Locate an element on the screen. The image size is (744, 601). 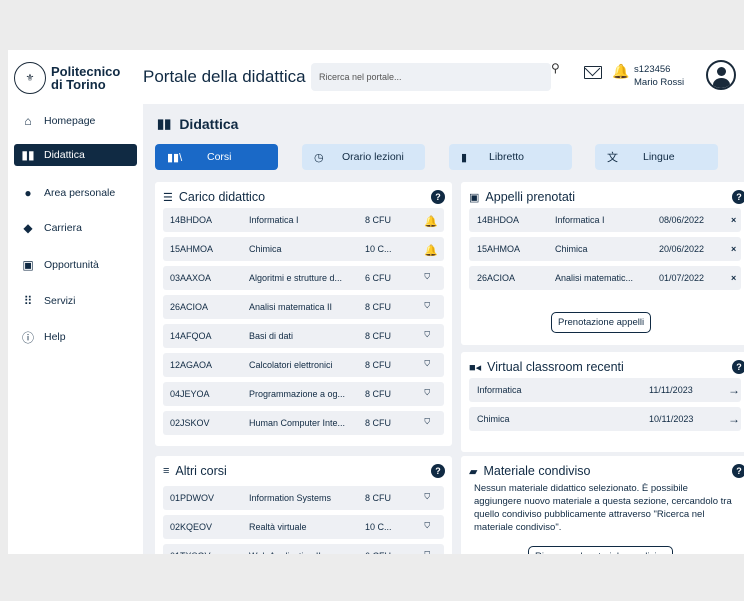
sidebar-item-label: Didattica is located at coordinates (64, 155).